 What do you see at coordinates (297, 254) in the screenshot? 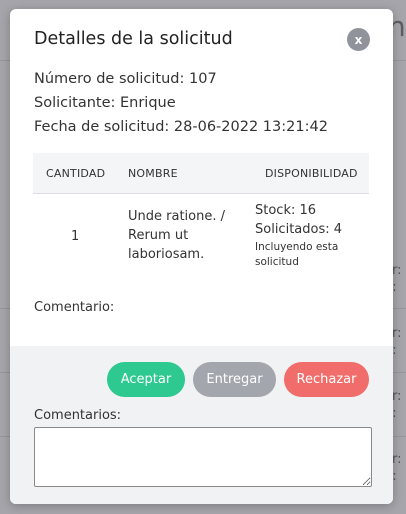
I see `row-availability-note: Incluyendo esta solicitud` at bounding box center [297, 254].